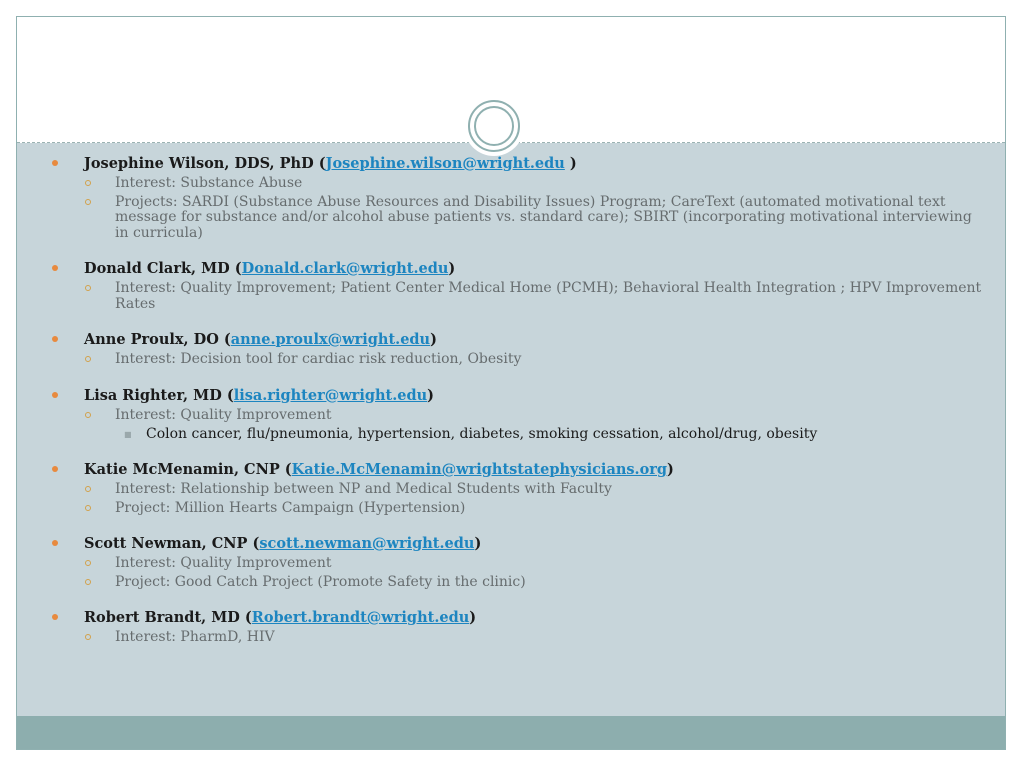  Describe the element at coordinates (345, 268) in the screenshot. I see `contact-email-link: Donald.clark@wright.edu` at that location.